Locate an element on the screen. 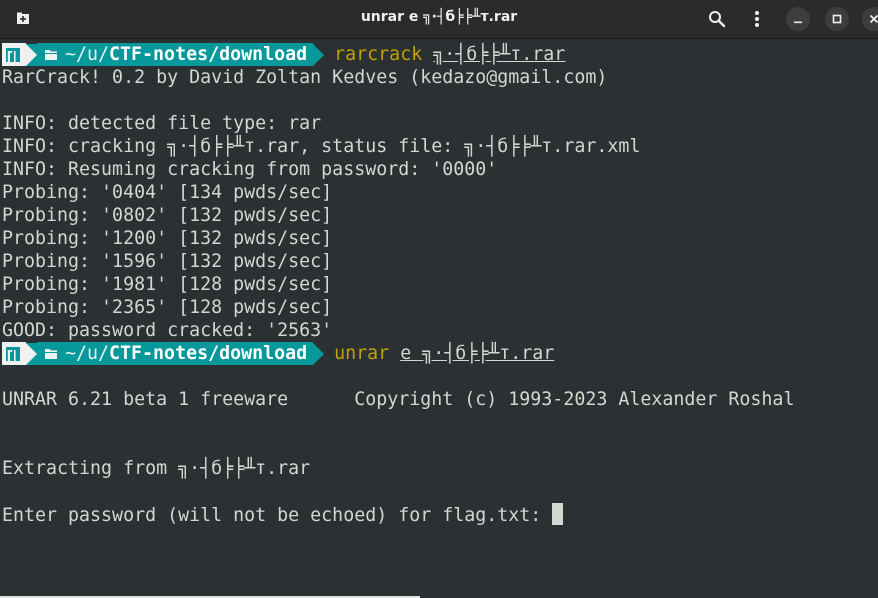 This screenshot has height=598, width=878. output-text: Probing: '0802' [132 pwds/sec] is located at coordinates (167, 215).